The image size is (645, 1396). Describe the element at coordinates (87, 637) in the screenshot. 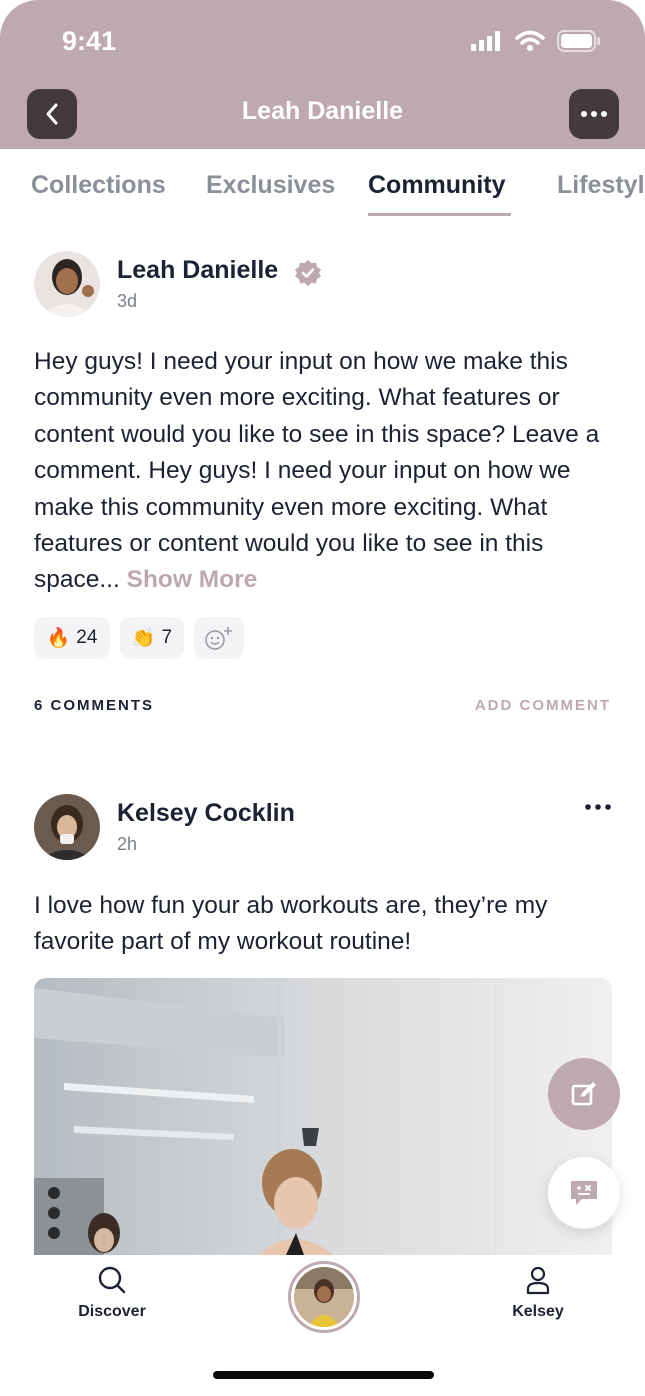

I see `reaction-count: 24` at that location.